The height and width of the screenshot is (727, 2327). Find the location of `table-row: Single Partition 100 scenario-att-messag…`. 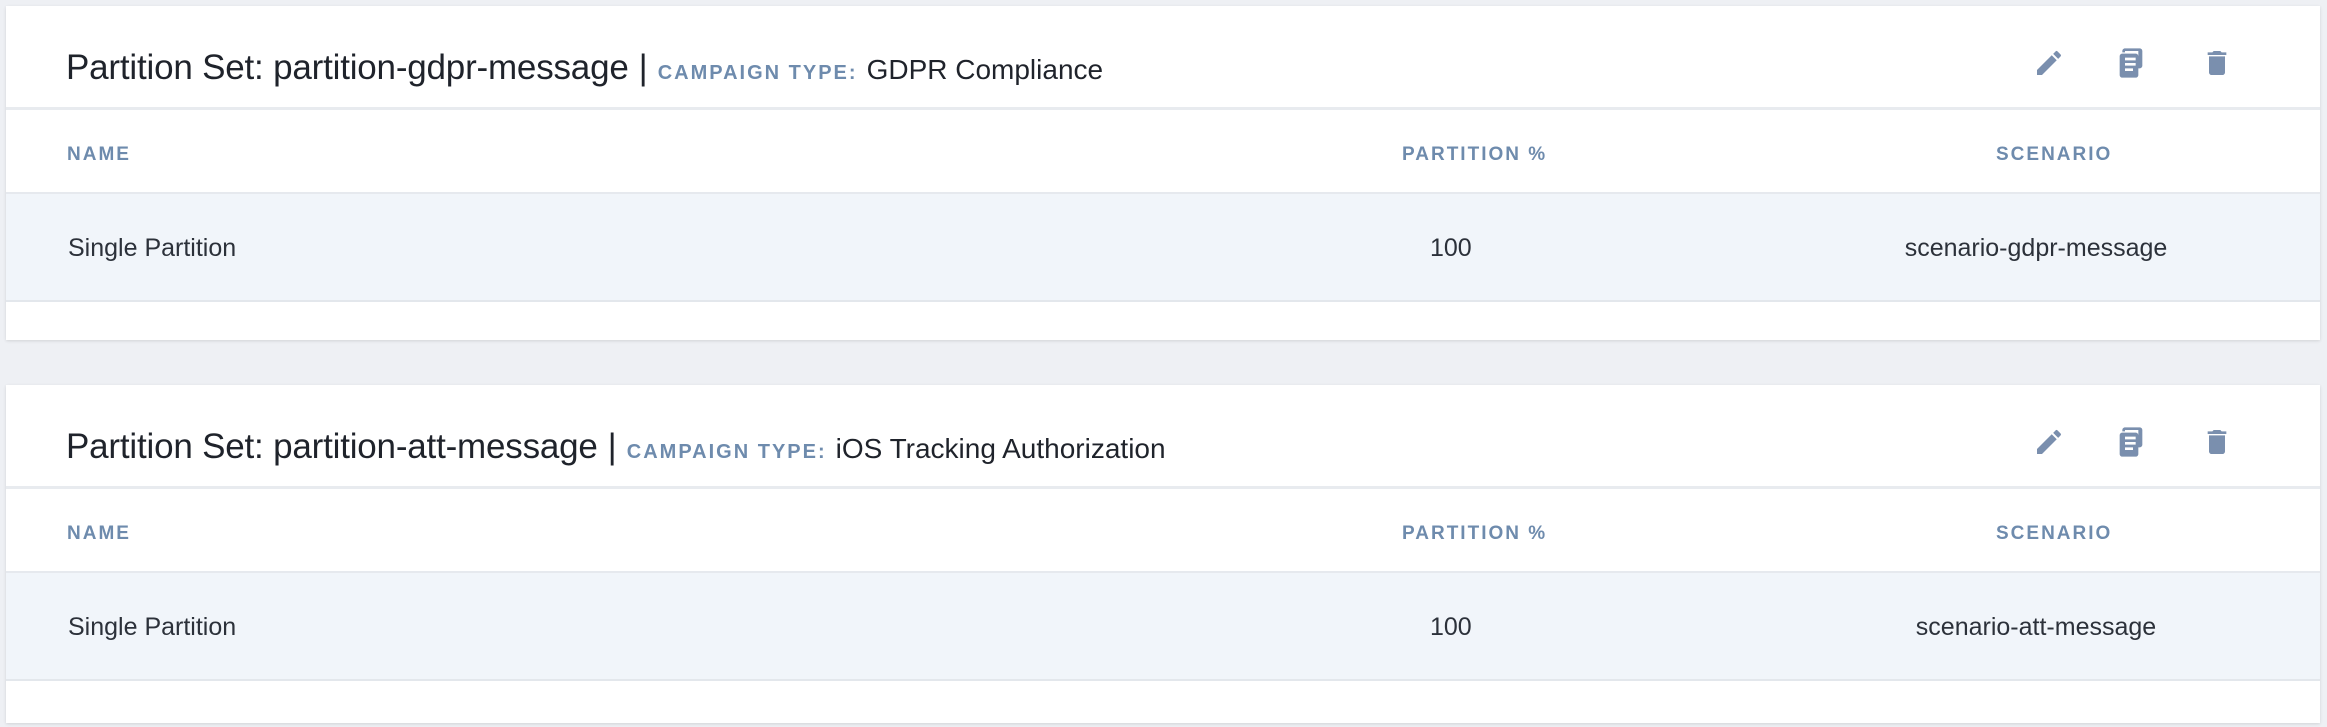

table-row: Single Partition 100 scenario-att-messag… is located at coordinates (1163, 627).